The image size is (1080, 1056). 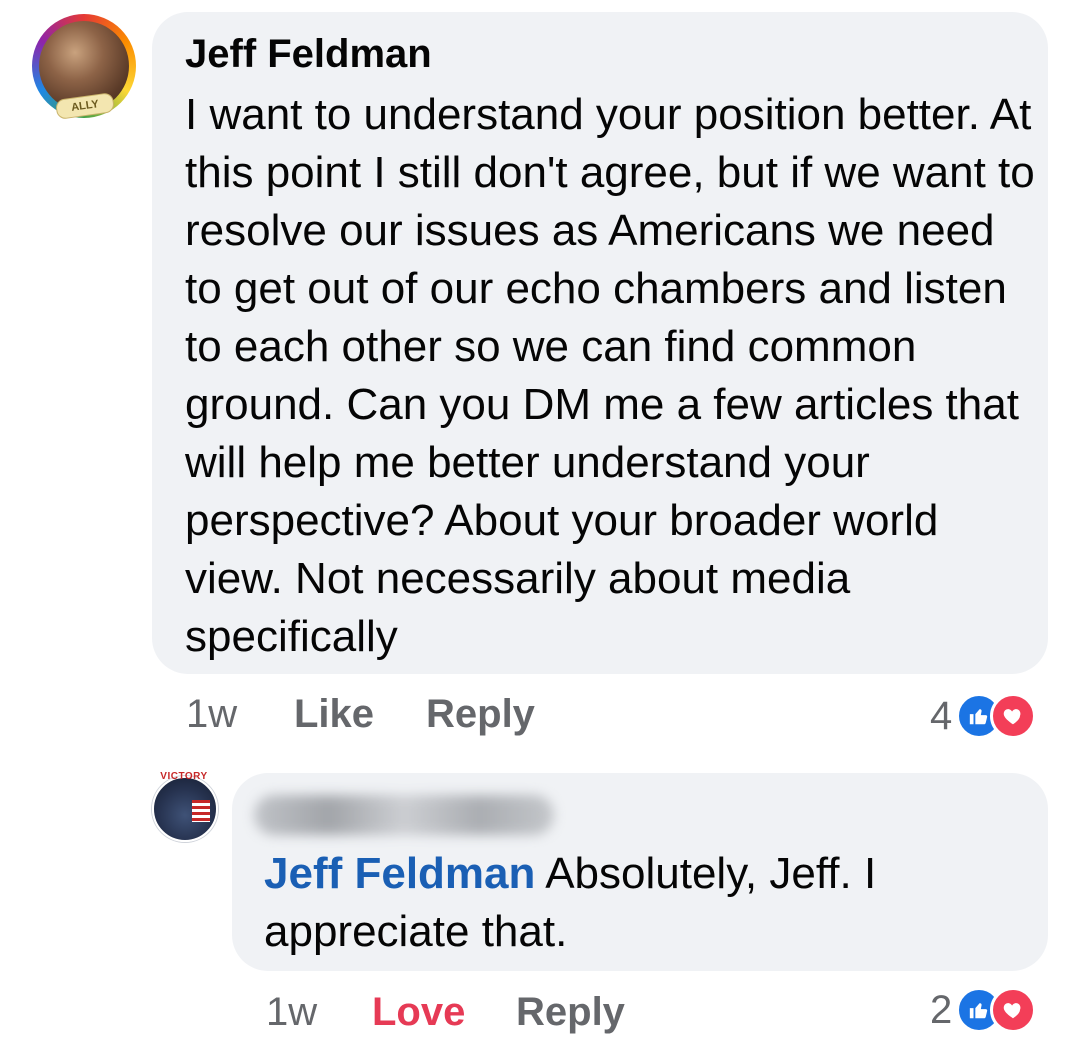 I want to click on reply-love-button: Love, so click(x=418, y=1012).